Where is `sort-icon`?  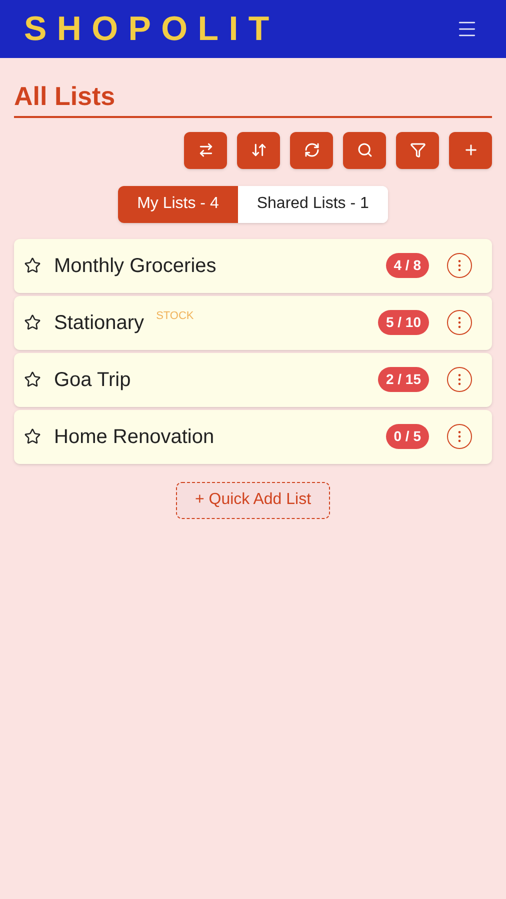
sort-icon is located at coordinates (258, 150).